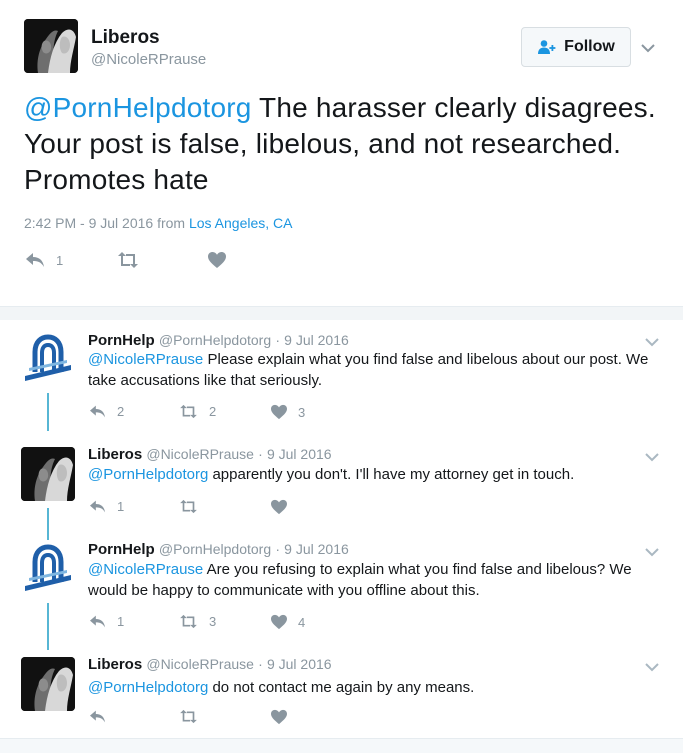  I want to click on follow-user-icon, so click(547, 47).